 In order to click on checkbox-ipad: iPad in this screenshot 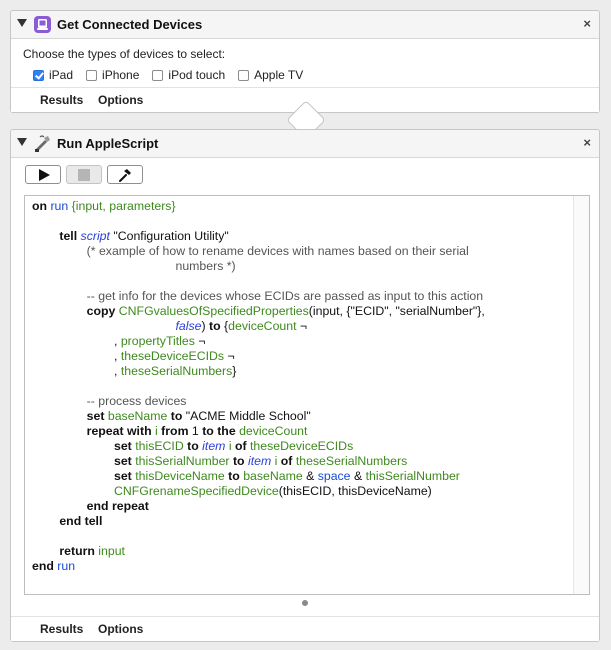, I will do `click(53, 75)`.